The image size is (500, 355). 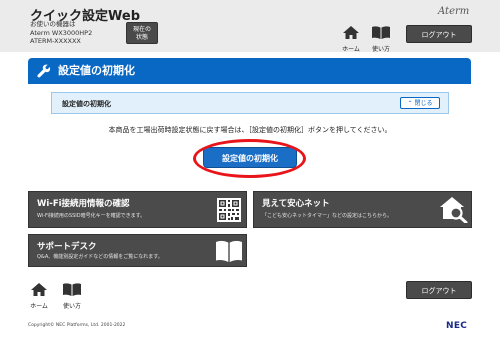 I want to click on current-status-button: 現在の 状態, so click(x=142, y=33).